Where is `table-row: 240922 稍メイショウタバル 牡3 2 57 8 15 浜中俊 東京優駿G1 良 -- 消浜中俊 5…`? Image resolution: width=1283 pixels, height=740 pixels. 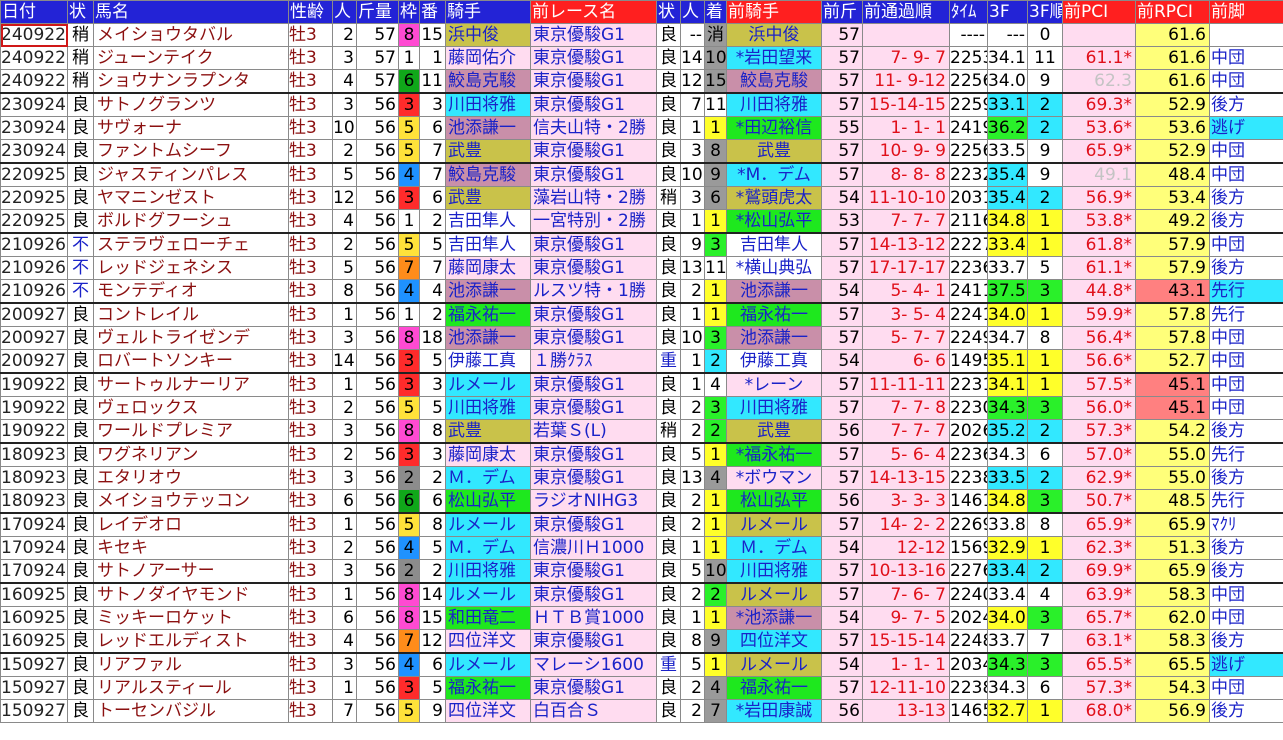 table-row: 240922 稍メイショウタバル 牡3 2 57 8 15 浜中俊 東京優駿G1 良 -- 消浜中俊 5… is located at coordinates (641, 35).